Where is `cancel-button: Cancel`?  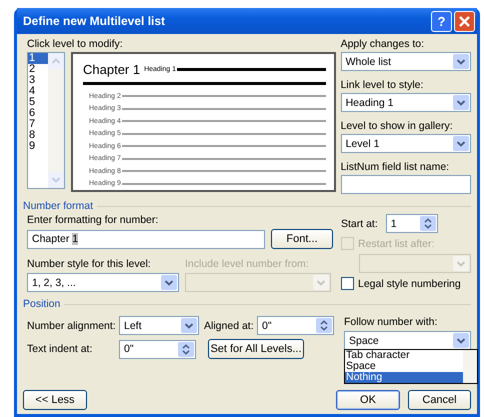
cancel-button: Cancel is located at coordinates (439, 400).